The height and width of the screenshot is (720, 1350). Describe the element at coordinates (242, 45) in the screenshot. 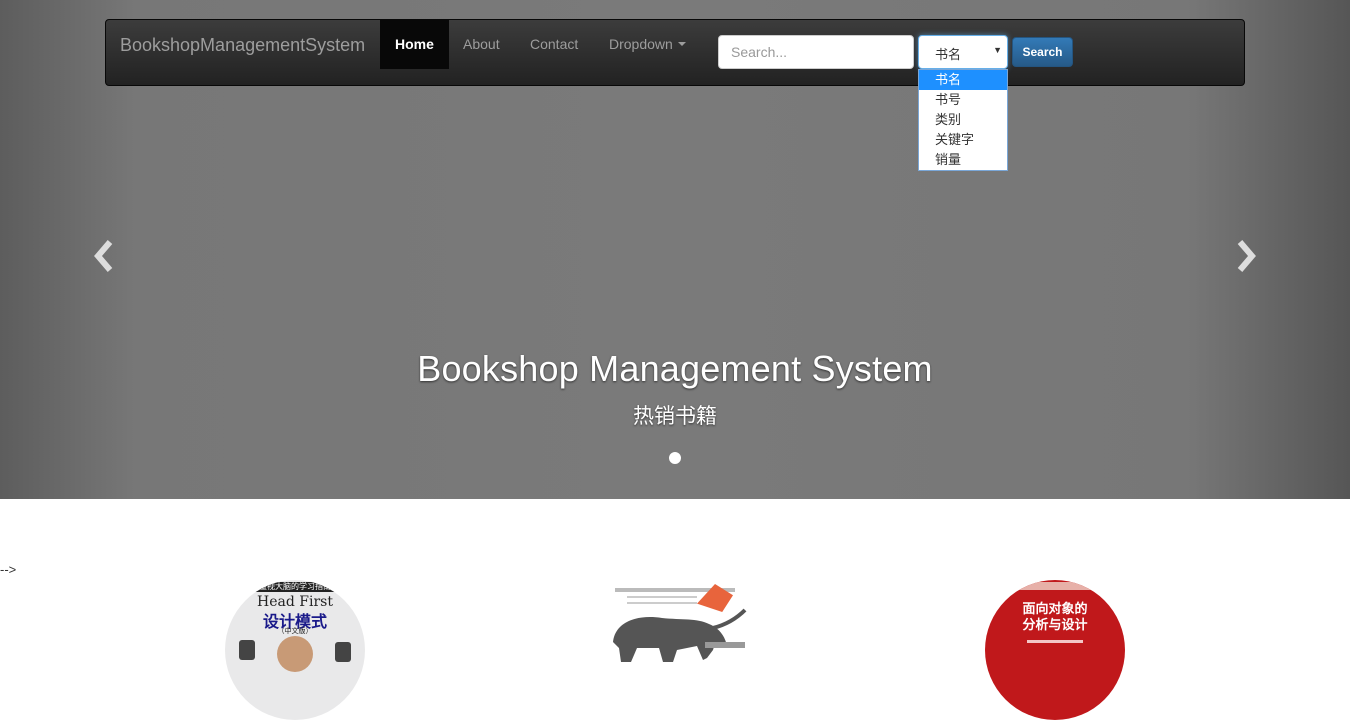

I see `brand-logo: BookshopManagementSystem` at that location.